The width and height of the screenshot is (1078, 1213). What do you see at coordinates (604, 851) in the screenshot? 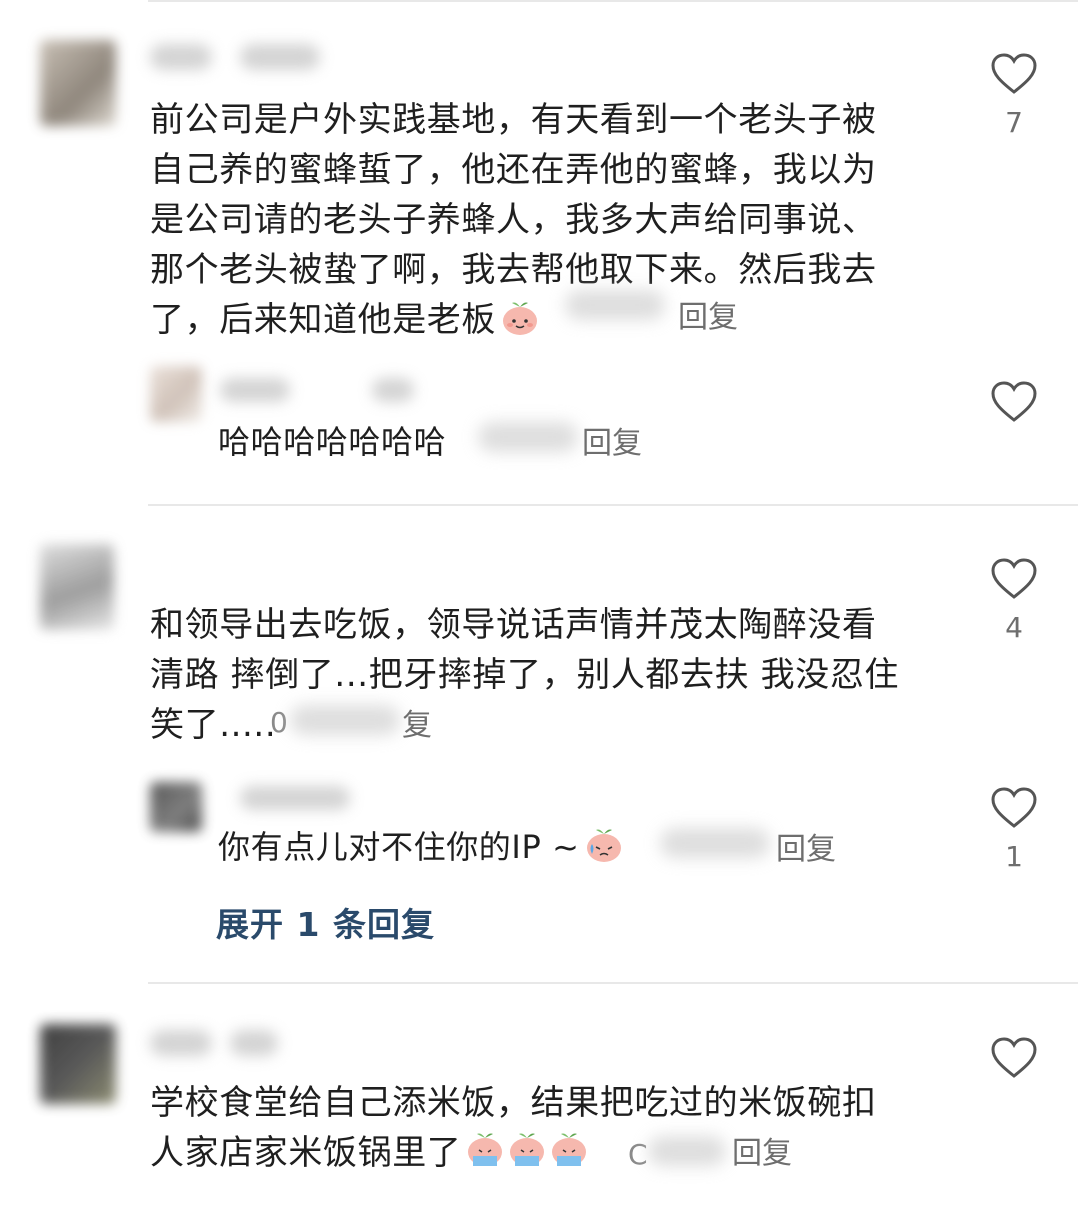
I see `peach-sweat-emoji` at bounding box center [604, 851].